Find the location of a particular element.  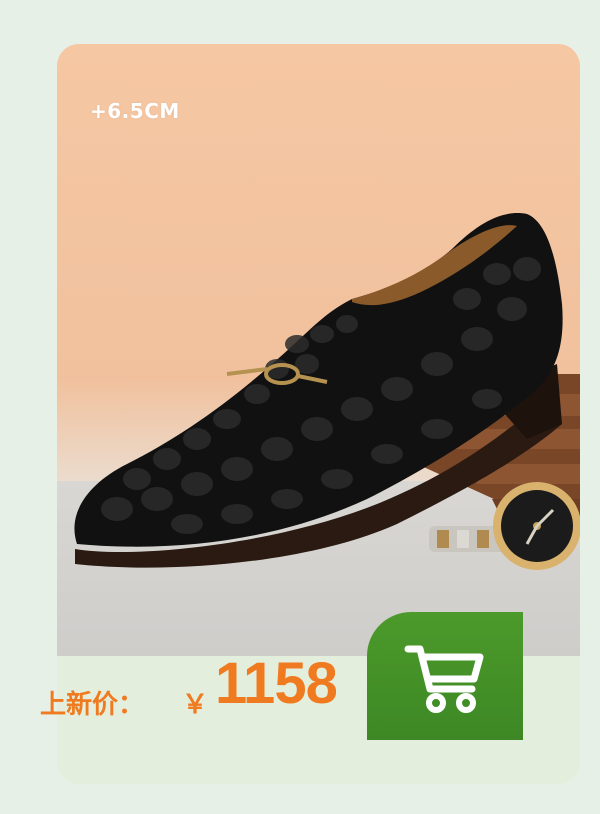

height-badge: +6.5CM is located at coordinates (135, 111).